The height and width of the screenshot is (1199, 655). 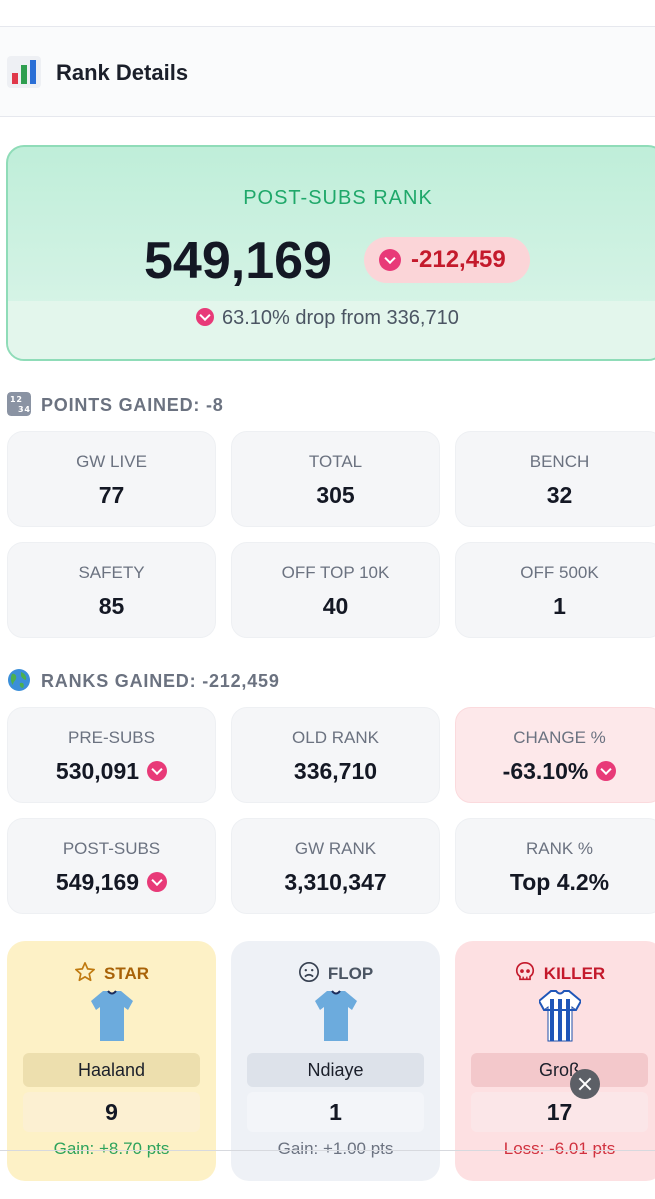 I want to click on ranks-gained-heading: RANKS GAINED: -212,459, so click(x=143, y=680).